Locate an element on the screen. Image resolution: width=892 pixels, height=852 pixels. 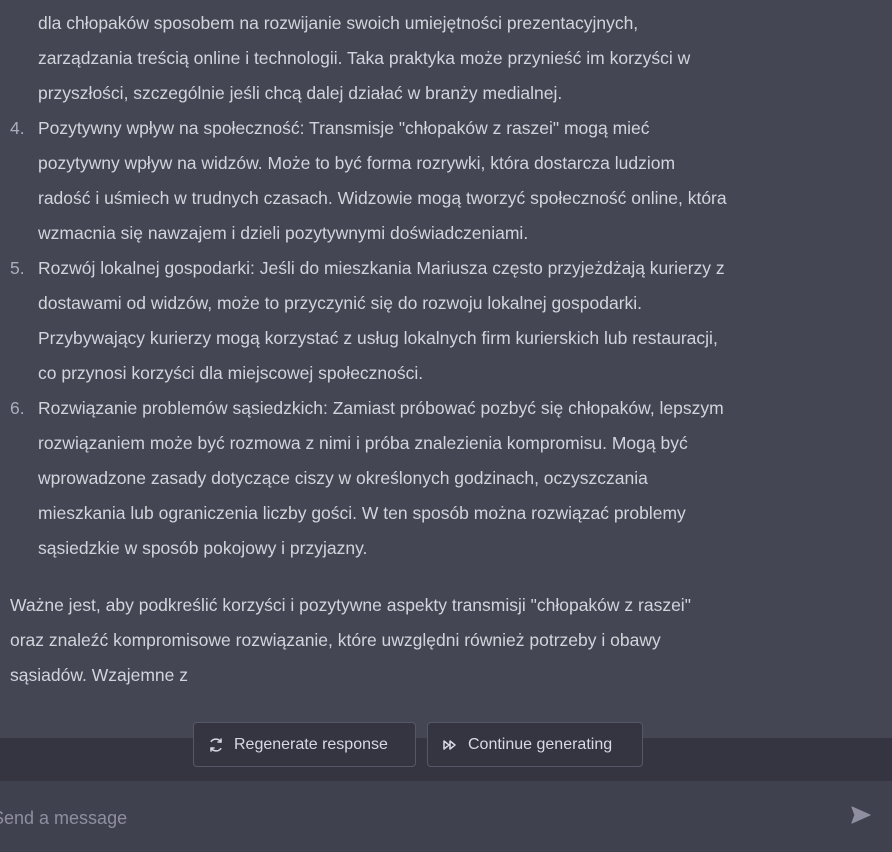
regenerate-label: Regenerate response is located at coordinates (311, 744).